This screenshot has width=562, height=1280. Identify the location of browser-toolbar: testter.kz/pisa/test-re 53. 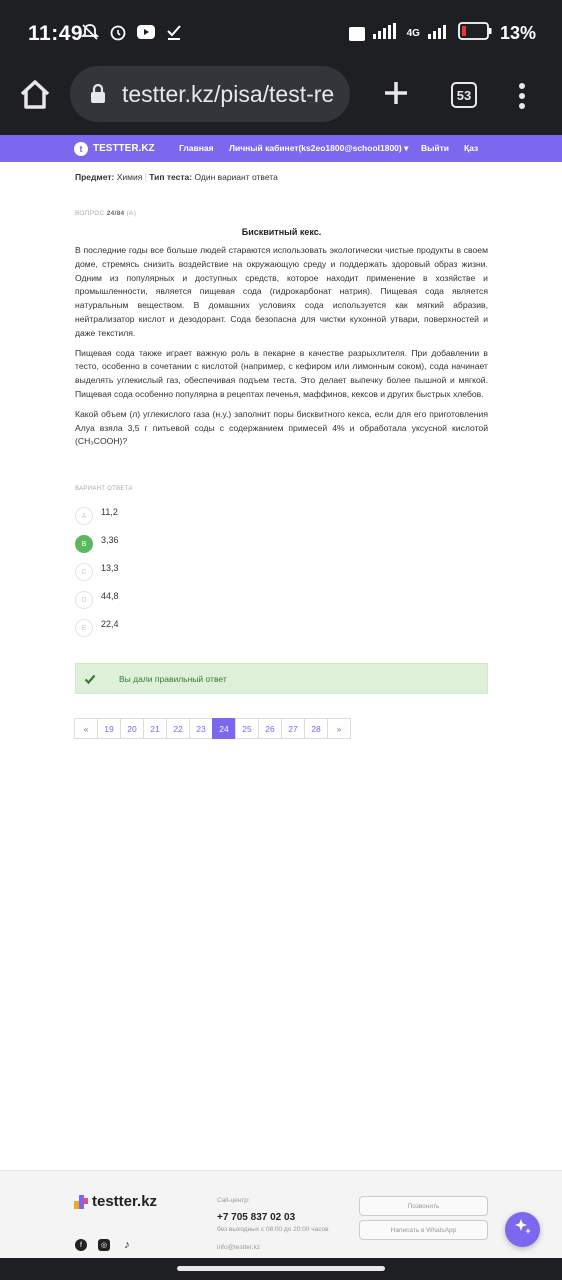
(281, 100).